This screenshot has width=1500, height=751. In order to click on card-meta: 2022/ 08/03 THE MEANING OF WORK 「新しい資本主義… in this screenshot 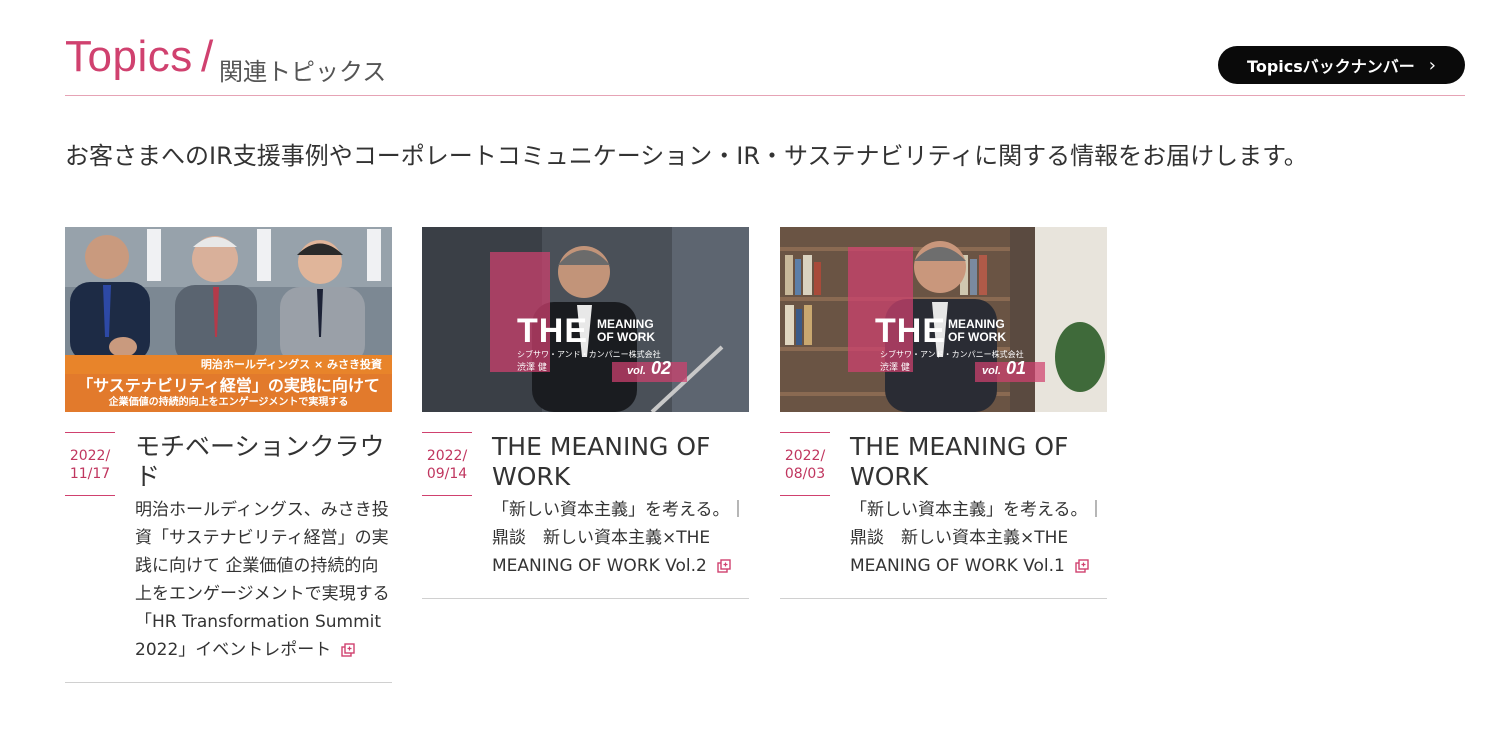, I will do `click(943, 505)`.